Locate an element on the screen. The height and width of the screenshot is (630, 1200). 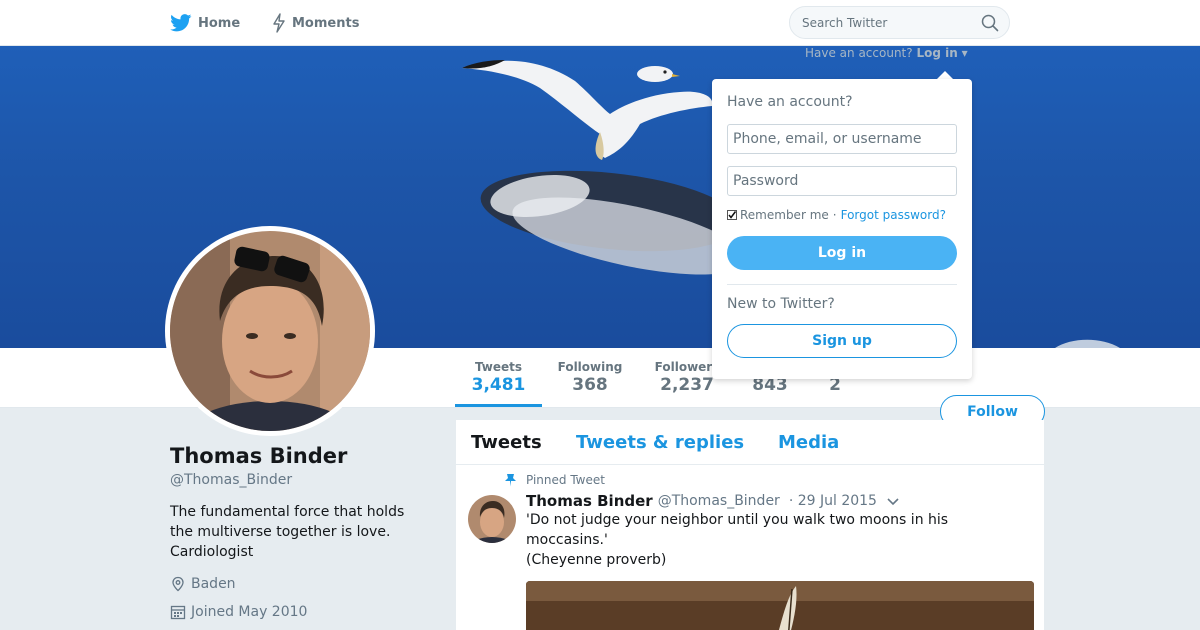
remember-label: Remember me is located at coordinates (784, 215).